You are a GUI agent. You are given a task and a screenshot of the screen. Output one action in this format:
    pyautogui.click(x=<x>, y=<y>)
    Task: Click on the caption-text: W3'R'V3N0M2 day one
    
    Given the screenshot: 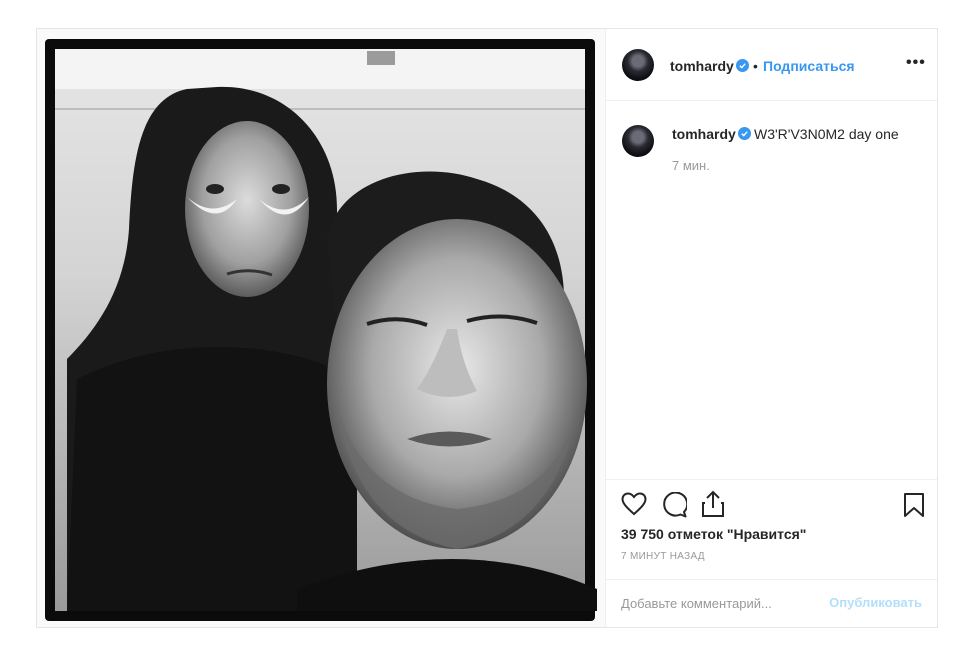 What is the action you would take?
    pyautogui.click(x=826, y=134)
    